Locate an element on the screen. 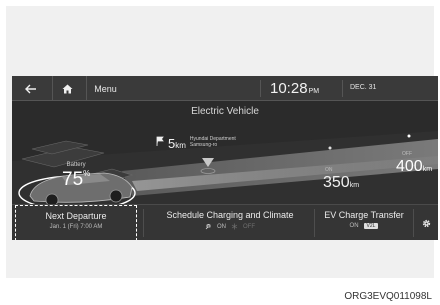 This screenshot has width=440, height=305. battery-label: Battery is located at coordinates (76, 165).